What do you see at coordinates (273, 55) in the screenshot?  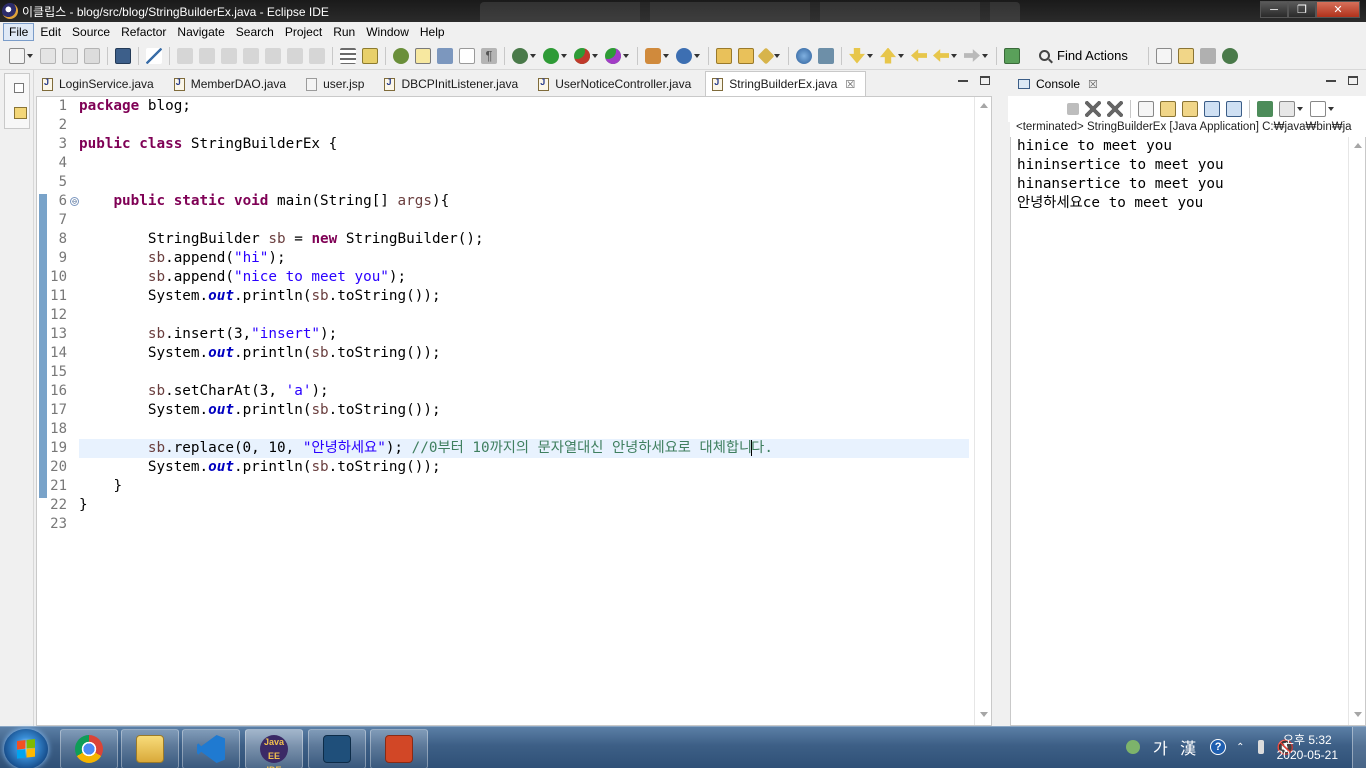 I see `step-into-icon` at bounding box center [273, 55].